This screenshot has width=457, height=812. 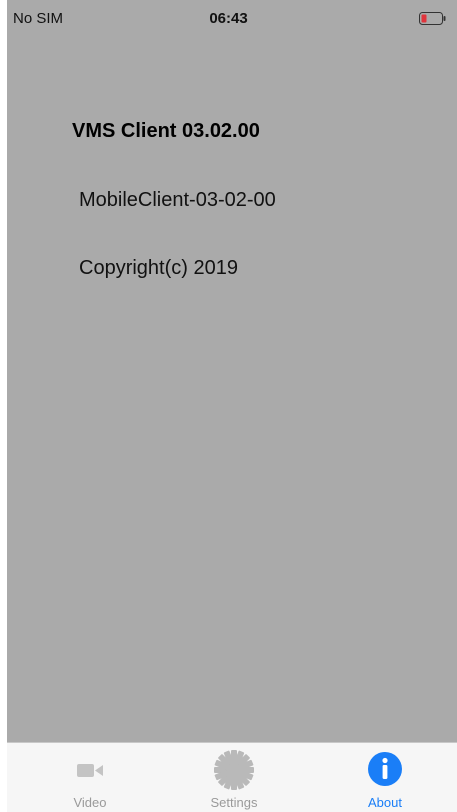 I want to click on status-bar: No SIM 06:43, so click(x=228, y=20).